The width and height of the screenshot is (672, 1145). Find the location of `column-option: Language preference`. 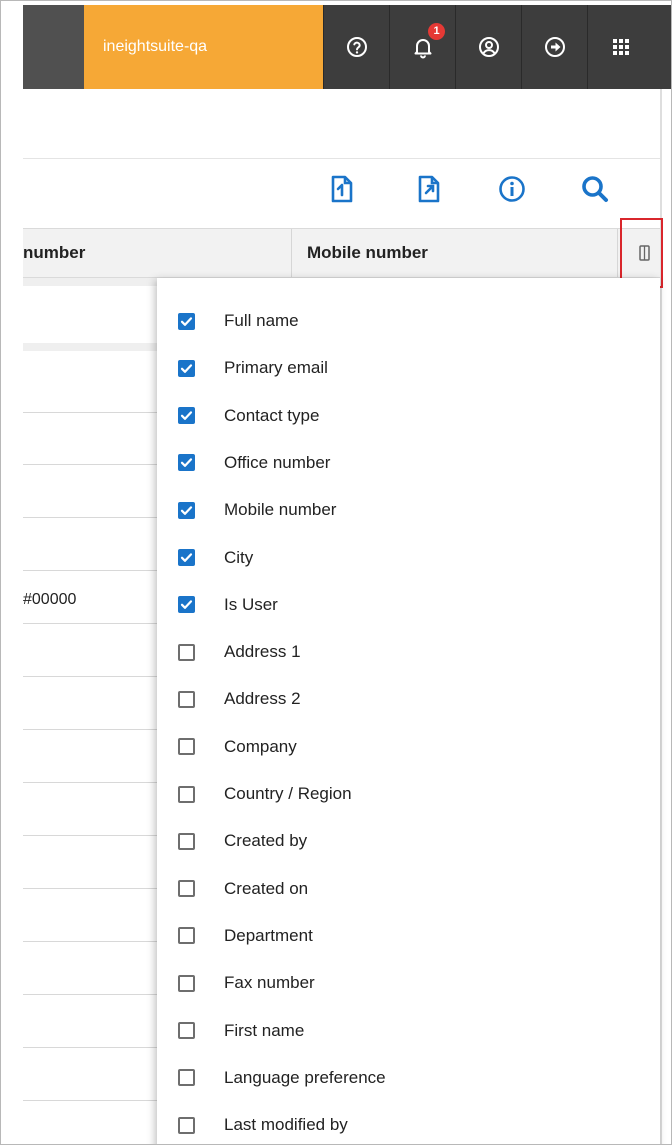

column-option: Language preference is located at coordinates (408, 1078).